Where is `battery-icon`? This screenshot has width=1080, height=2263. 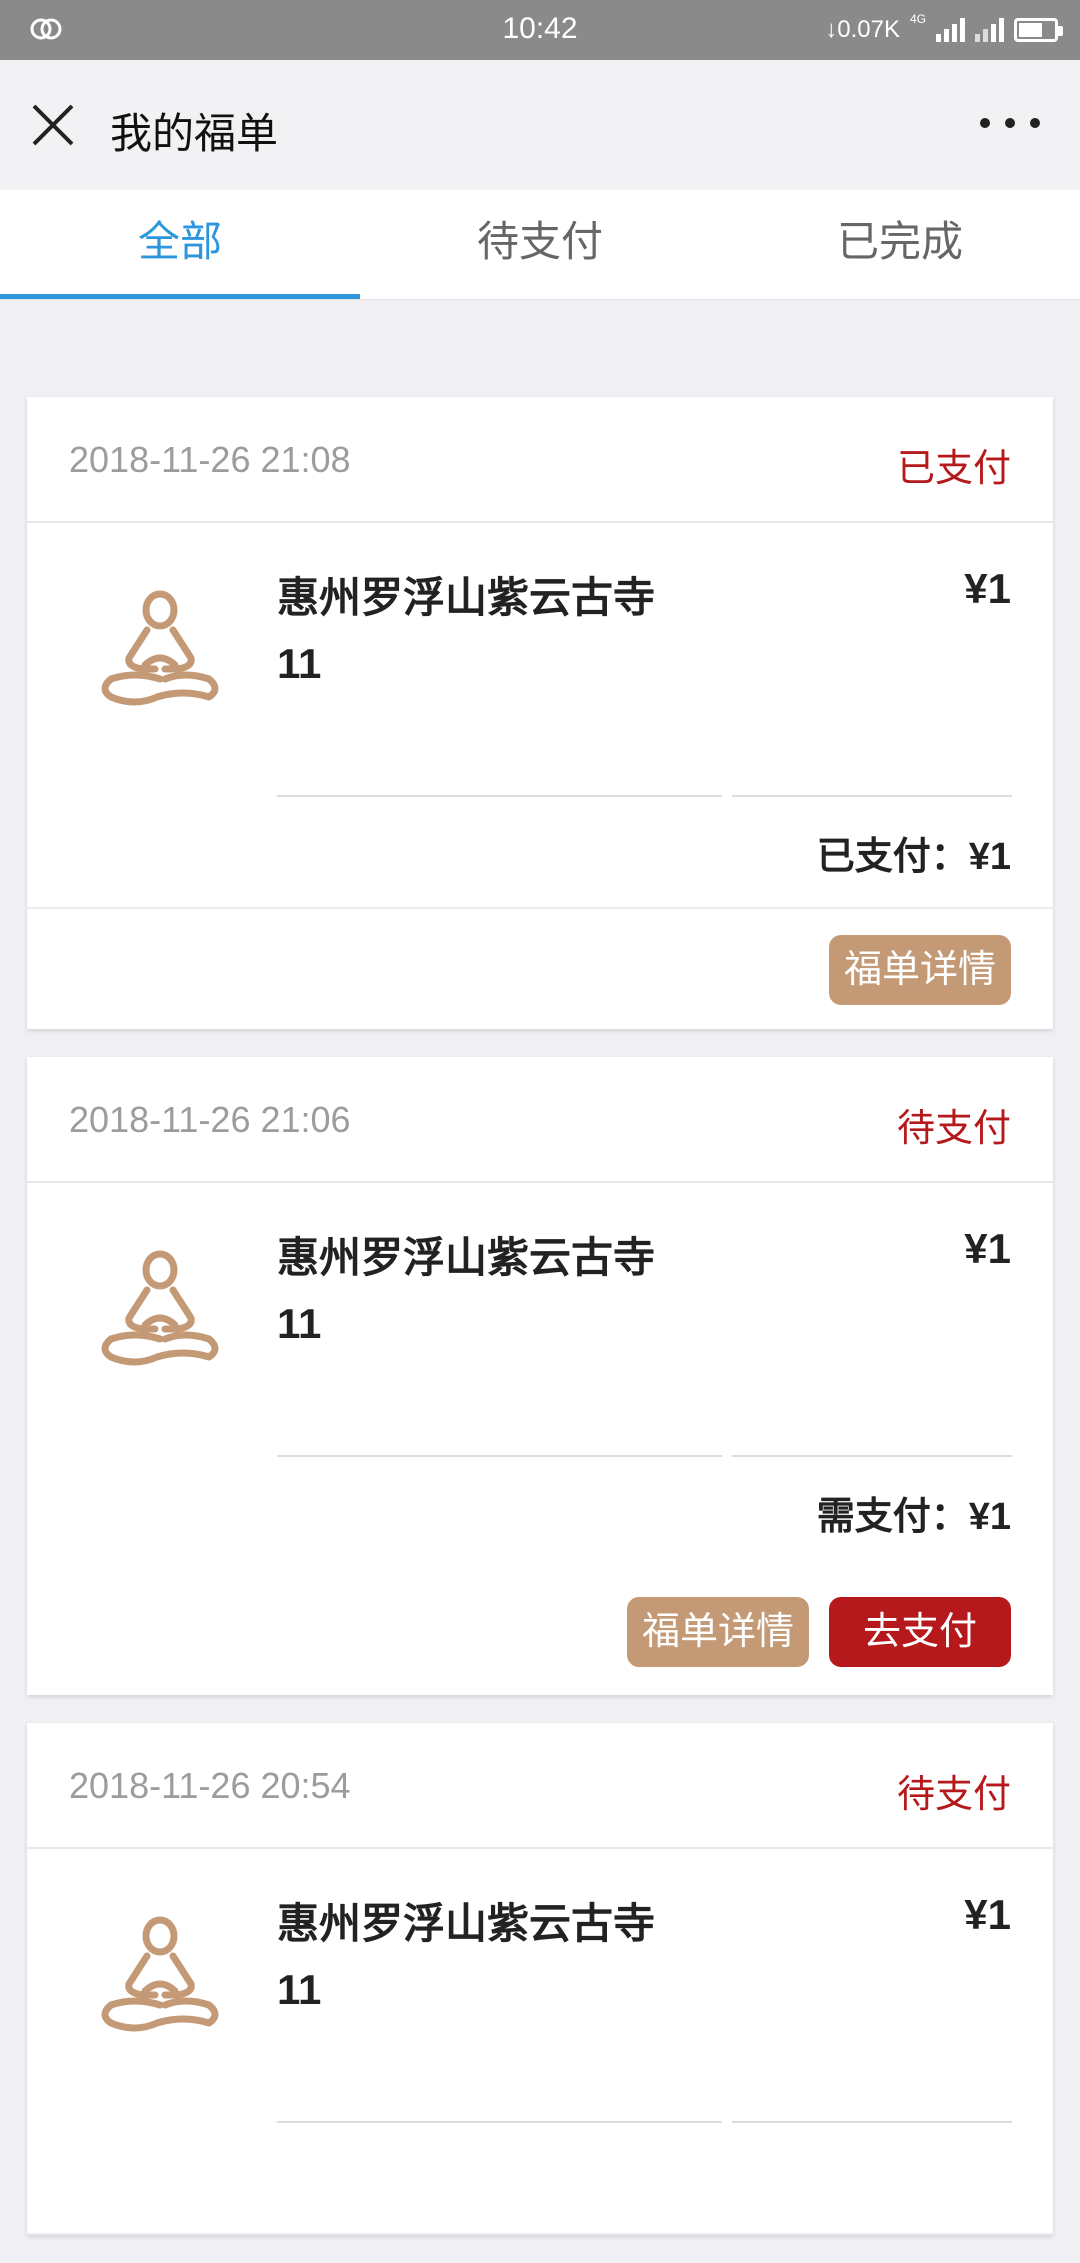
battery-icon is located at coordinates (1038, 30).